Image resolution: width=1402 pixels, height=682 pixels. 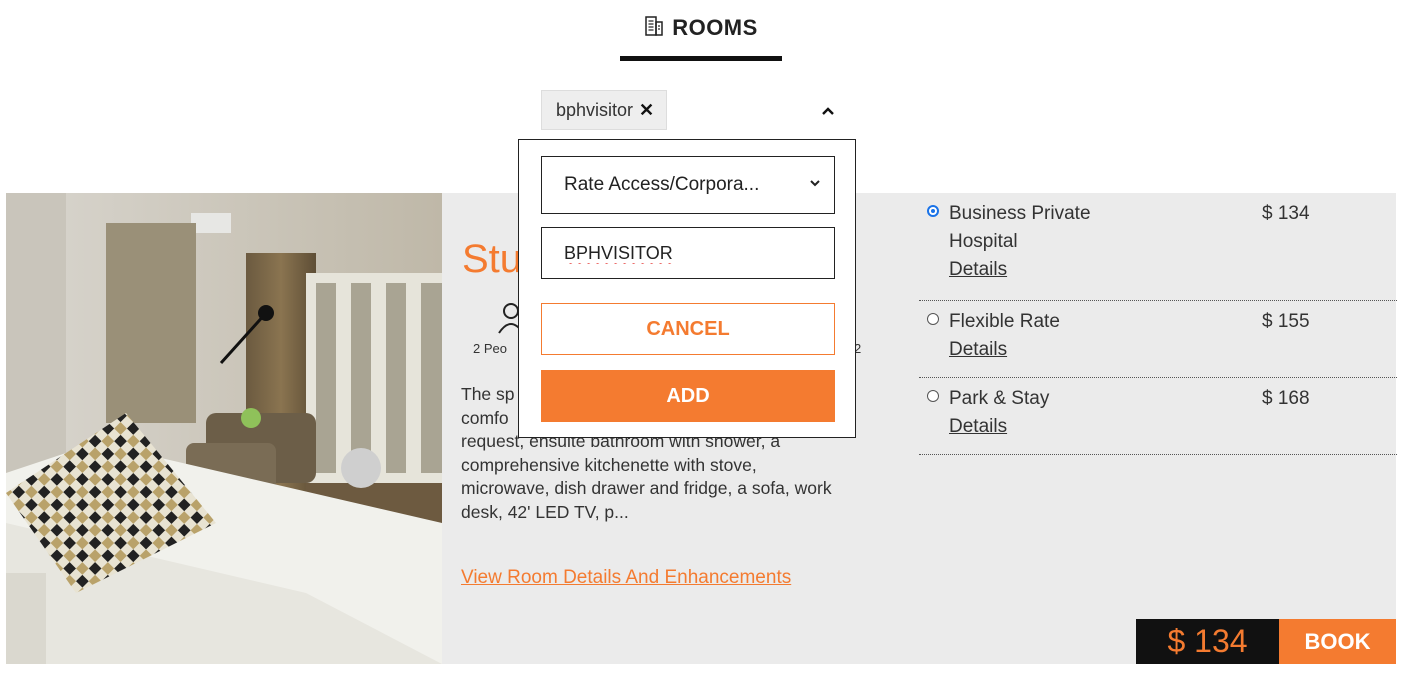 What do you see at coordinates (1286, 213) in the screenshot?
I see `rate-price: $ 134` at bounding box center [1286, 213].